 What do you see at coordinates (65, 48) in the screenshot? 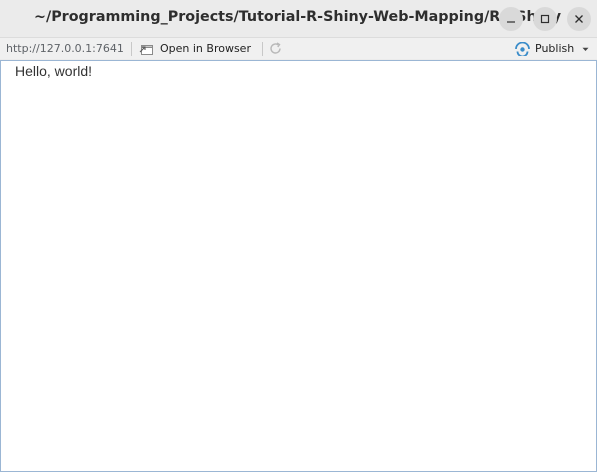
I see `app-url: http://127.0.0.1:7641` at bounding box center [65, 48].